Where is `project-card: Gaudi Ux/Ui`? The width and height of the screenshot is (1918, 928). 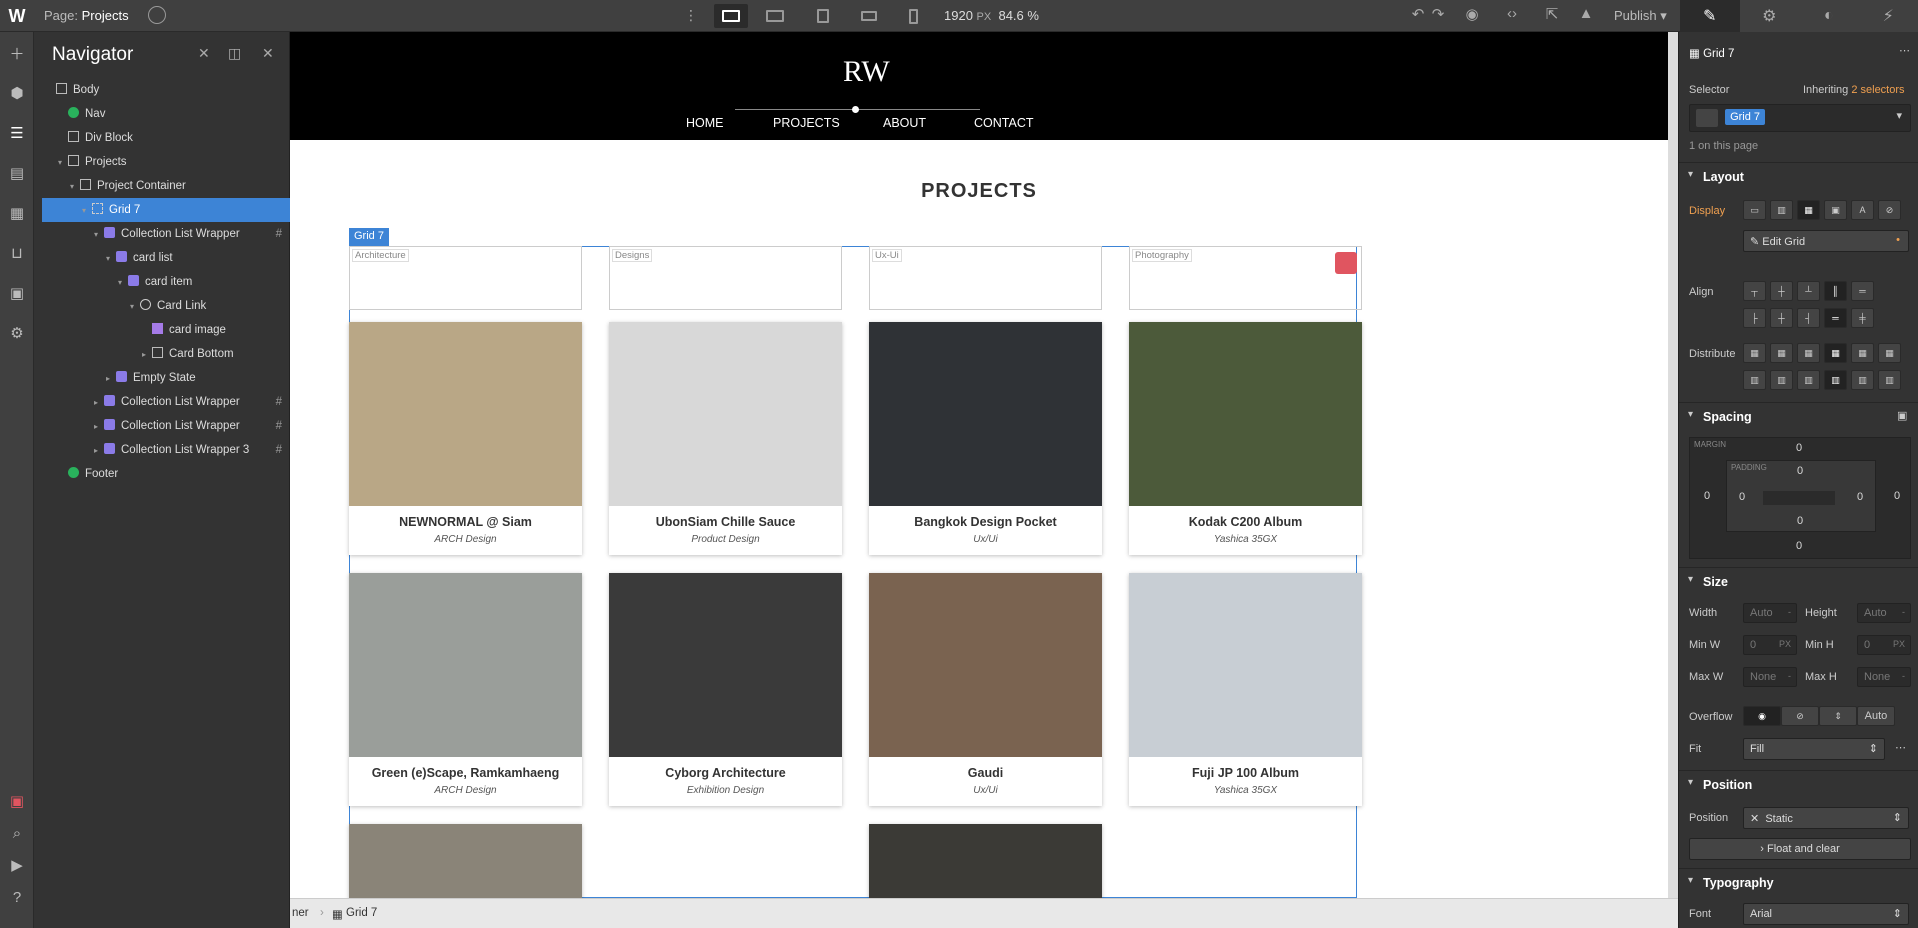
project-card: Gaudi Ux/Ui is located at coordinates (985, 689).